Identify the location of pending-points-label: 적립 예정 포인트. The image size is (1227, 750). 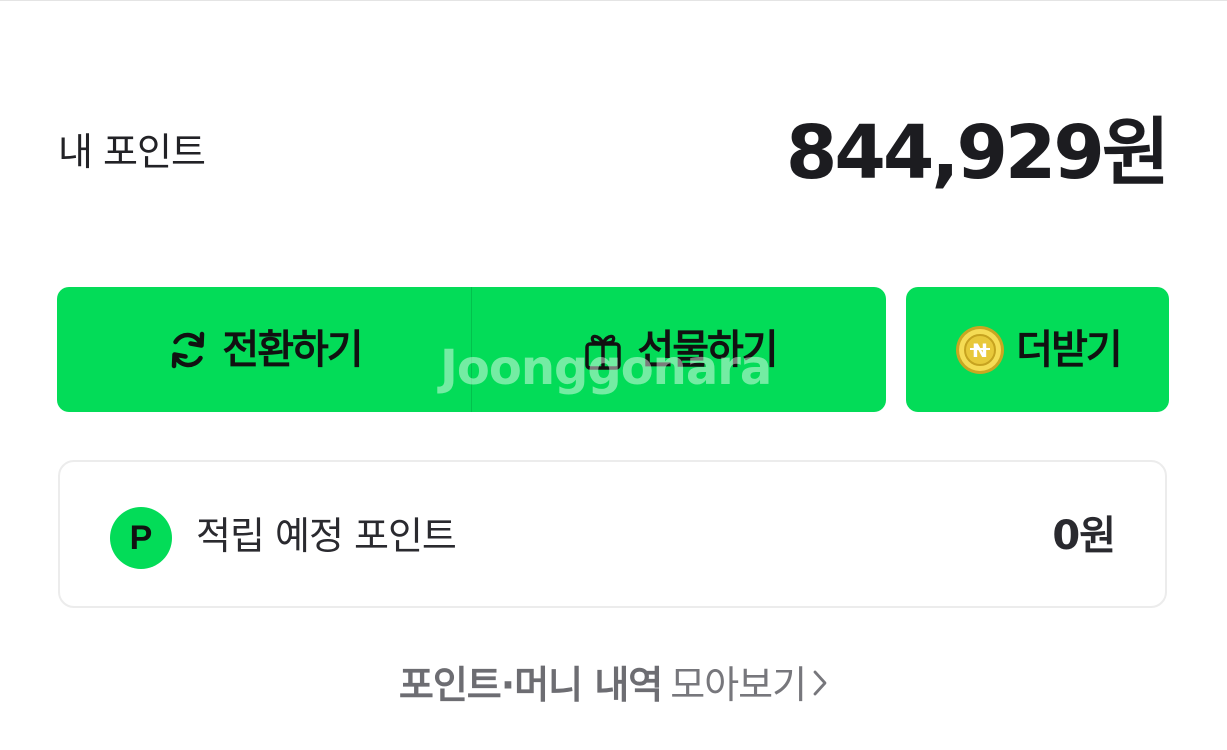
(326, 536).